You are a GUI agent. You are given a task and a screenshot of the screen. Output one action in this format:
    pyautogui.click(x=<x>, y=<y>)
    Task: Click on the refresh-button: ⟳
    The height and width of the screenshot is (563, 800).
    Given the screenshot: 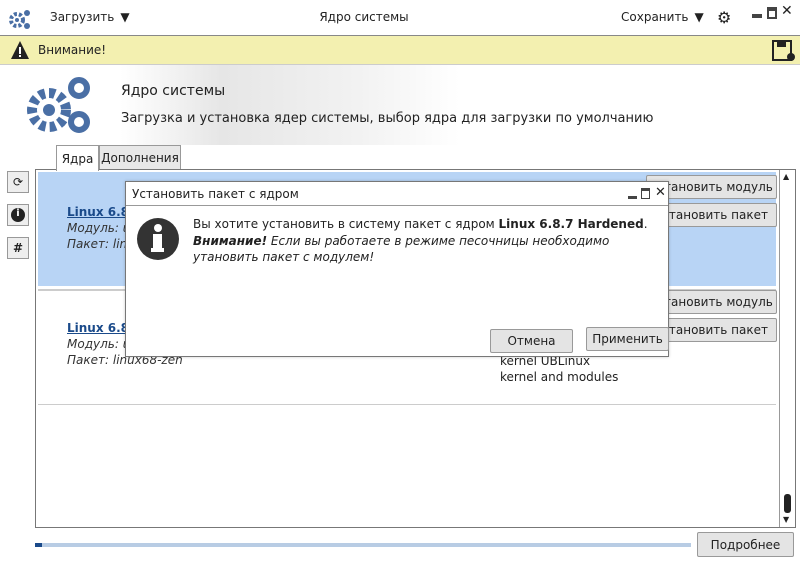 What is the action you would take?
    pyautogui.click(x=18, y=182)
    